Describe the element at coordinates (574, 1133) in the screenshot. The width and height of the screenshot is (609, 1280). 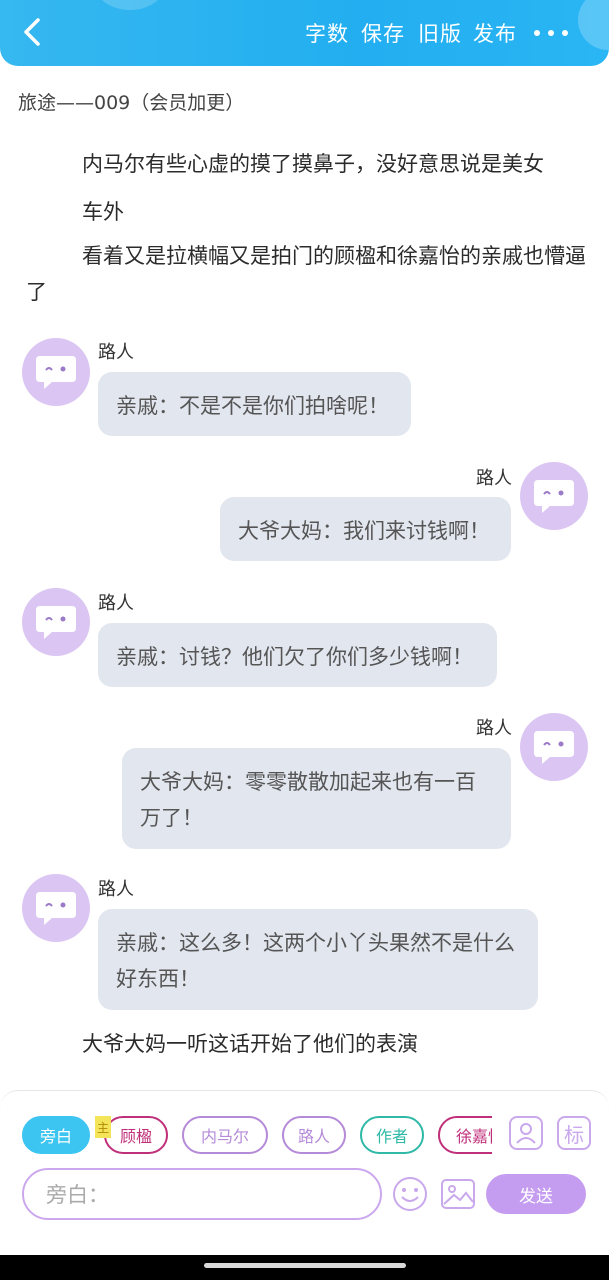
I see `mark-button: 标` at that location.